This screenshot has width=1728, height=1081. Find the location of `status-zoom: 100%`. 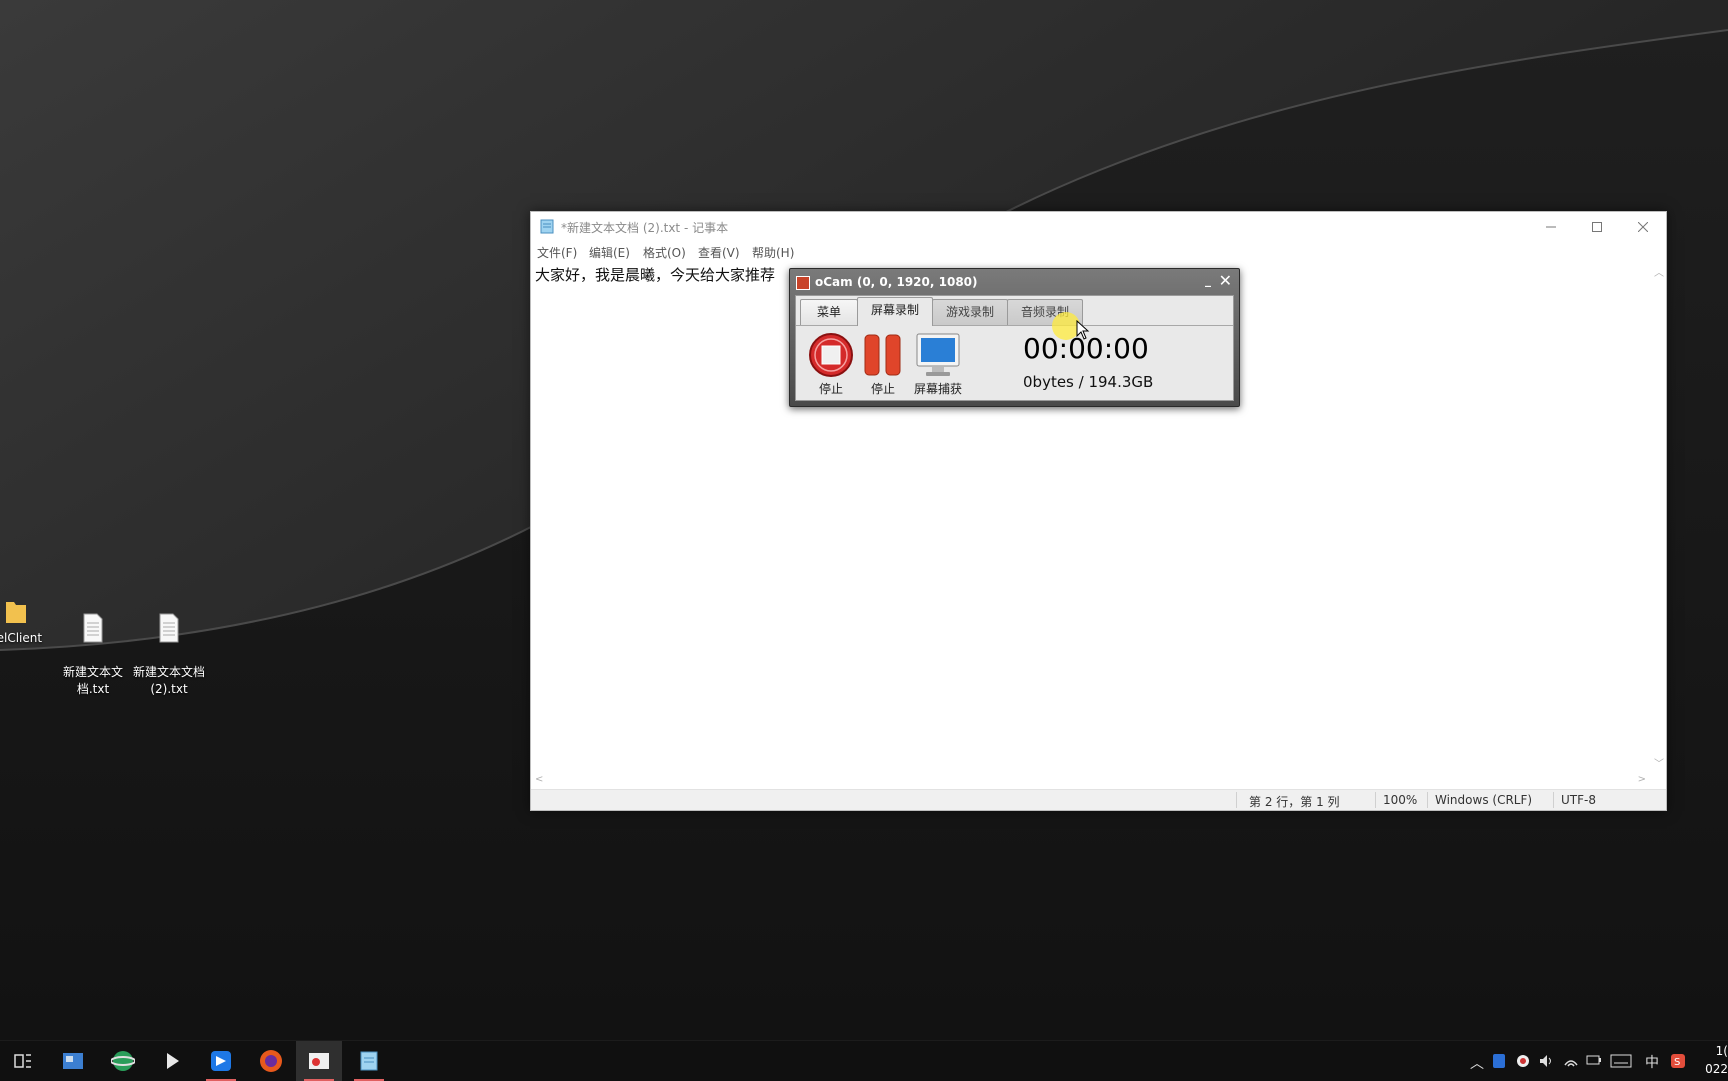

status-zoom: 100% is located at coordinates (1400, 800).